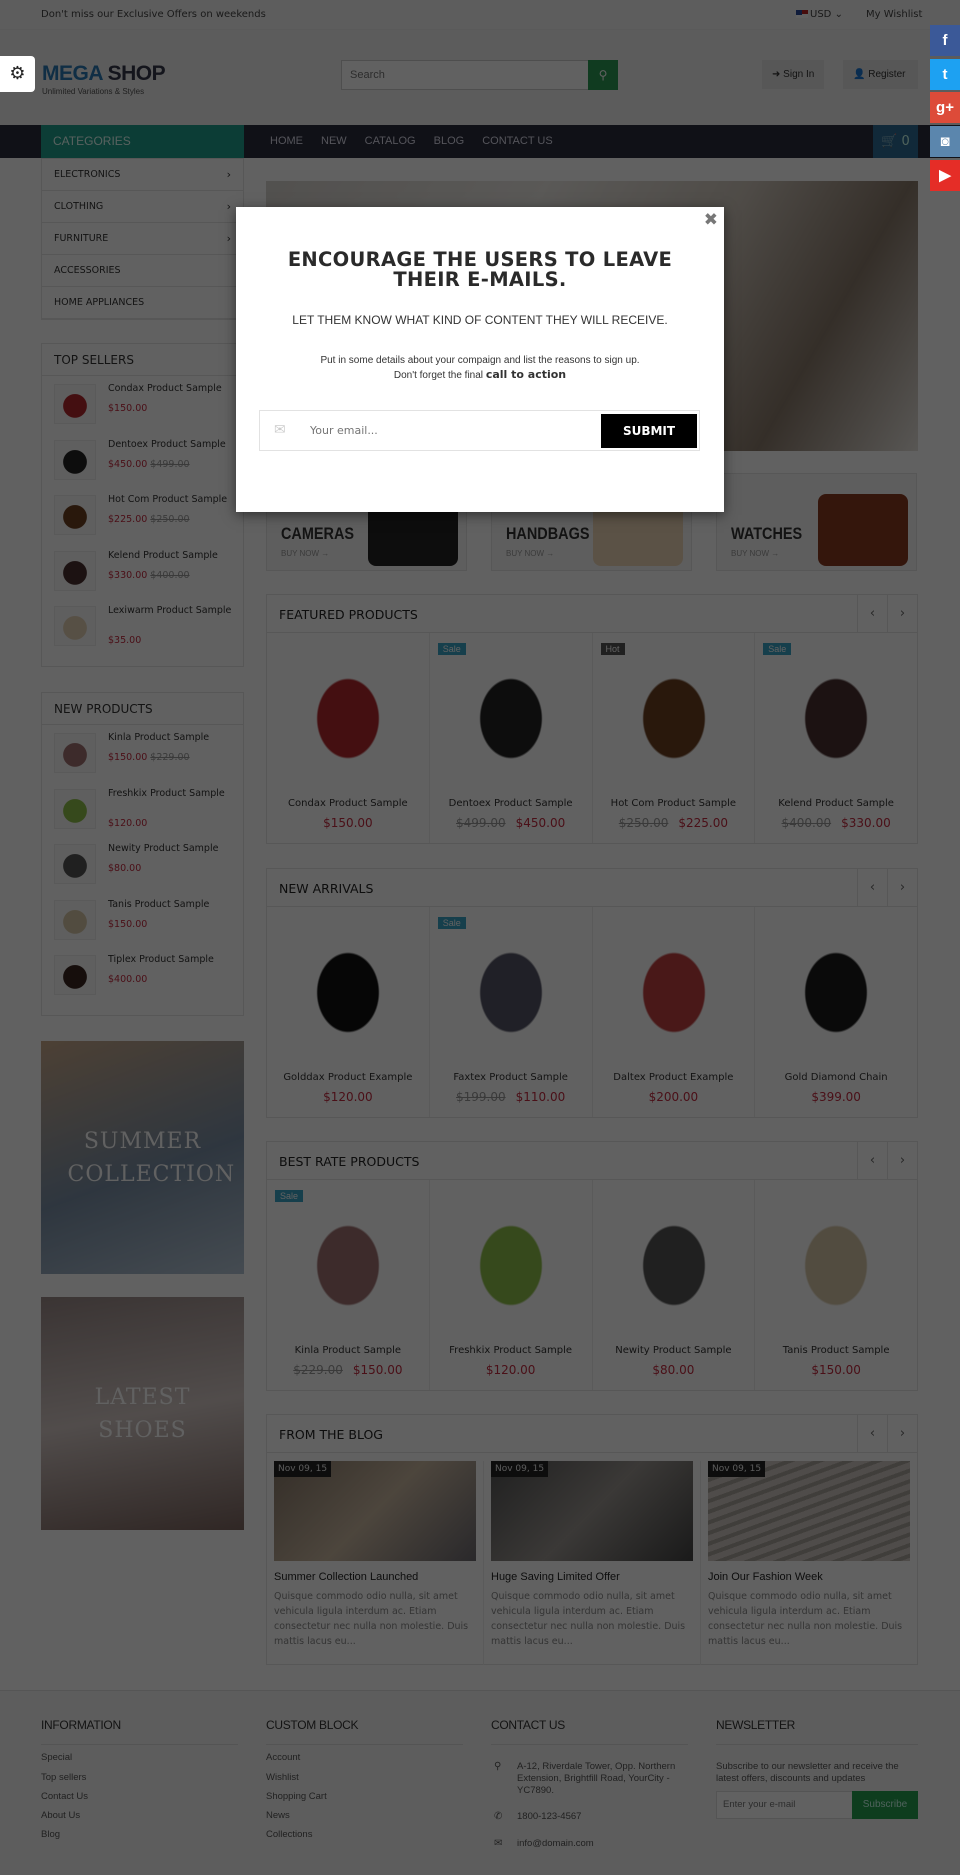 This screenshot has height=1875, width=960. I want to click on cart-button: 🛒 0, so click(895, 141).